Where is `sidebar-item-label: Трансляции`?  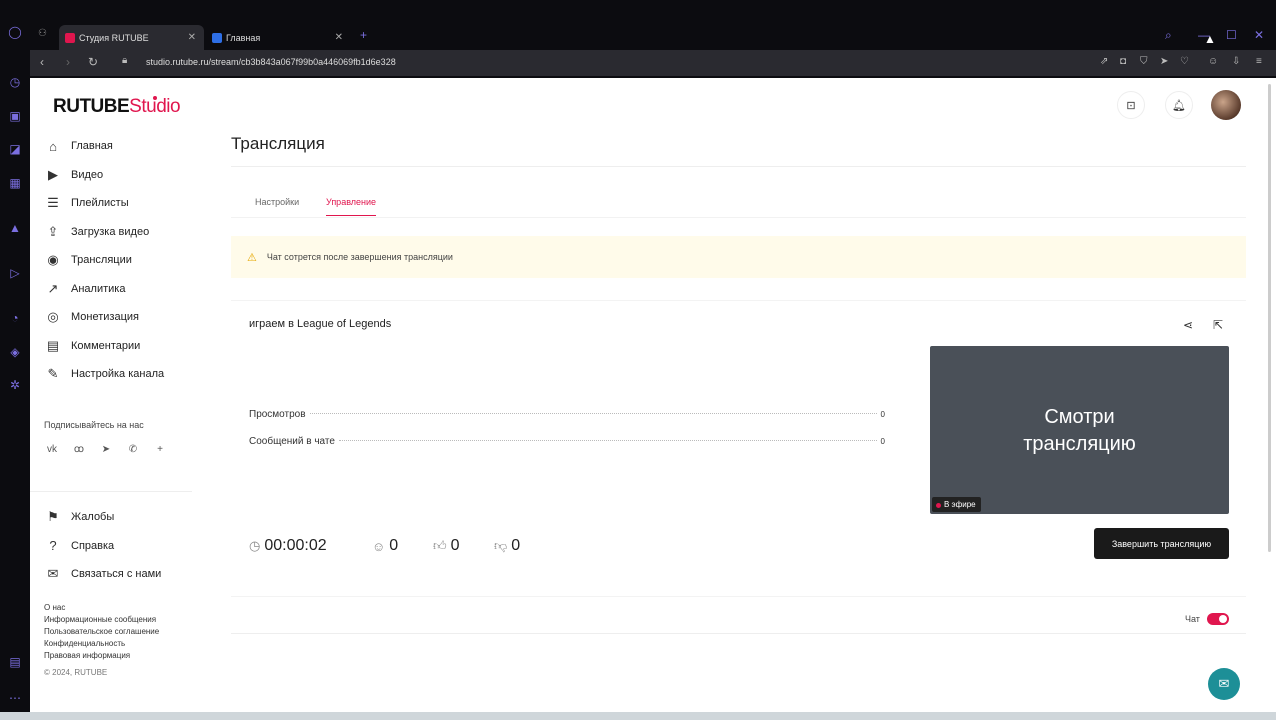
sidebar-item-label: Трансляции is located at coordinates (101, 260).